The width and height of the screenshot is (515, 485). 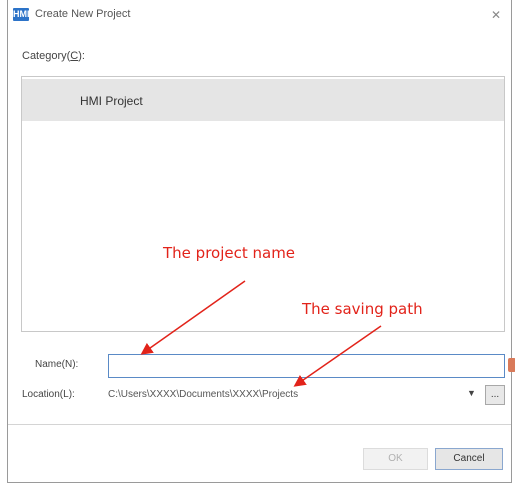 What do you see at coordinates (337, 356) in the screenshot?
I see `arrow-to-location-field` at bounding box center [337, 356].